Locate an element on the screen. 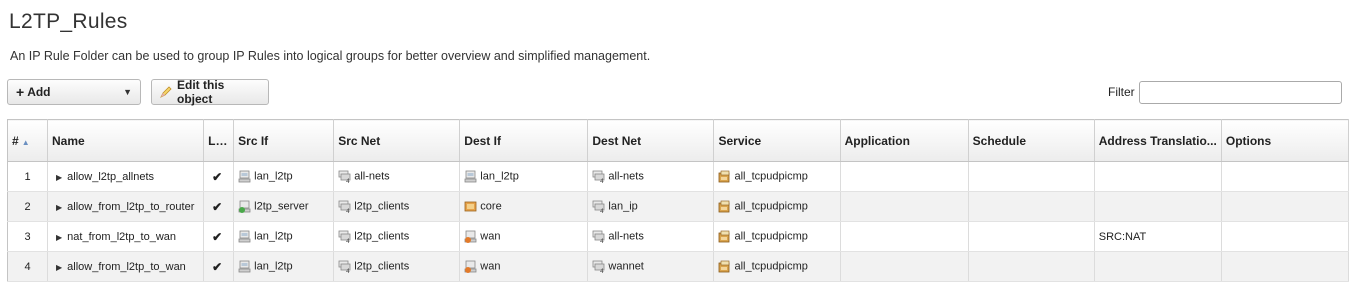  filter-input is located at coordinates (1240, 92).